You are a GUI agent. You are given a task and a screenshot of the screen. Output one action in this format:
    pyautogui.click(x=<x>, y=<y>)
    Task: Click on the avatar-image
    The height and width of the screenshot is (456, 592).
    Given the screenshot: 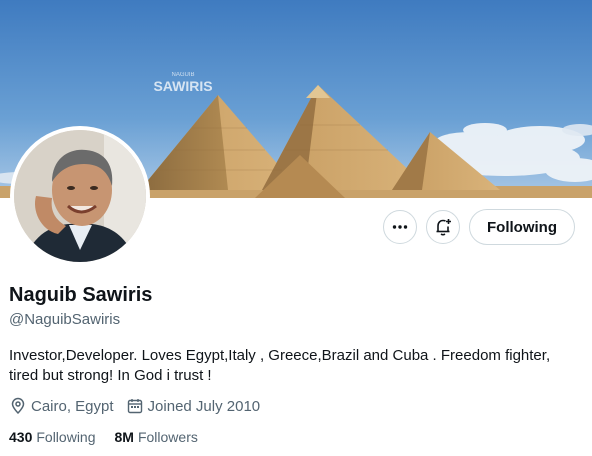 What is the action you would take?
    pyautogui.click(x=80, y=196)
    